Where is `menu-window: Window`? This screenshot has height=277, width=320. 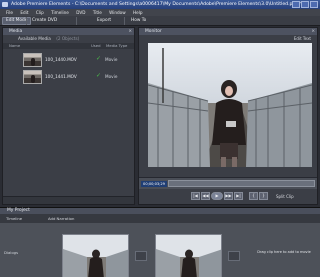 menu-window: Window is located at coordinates (117, 12).